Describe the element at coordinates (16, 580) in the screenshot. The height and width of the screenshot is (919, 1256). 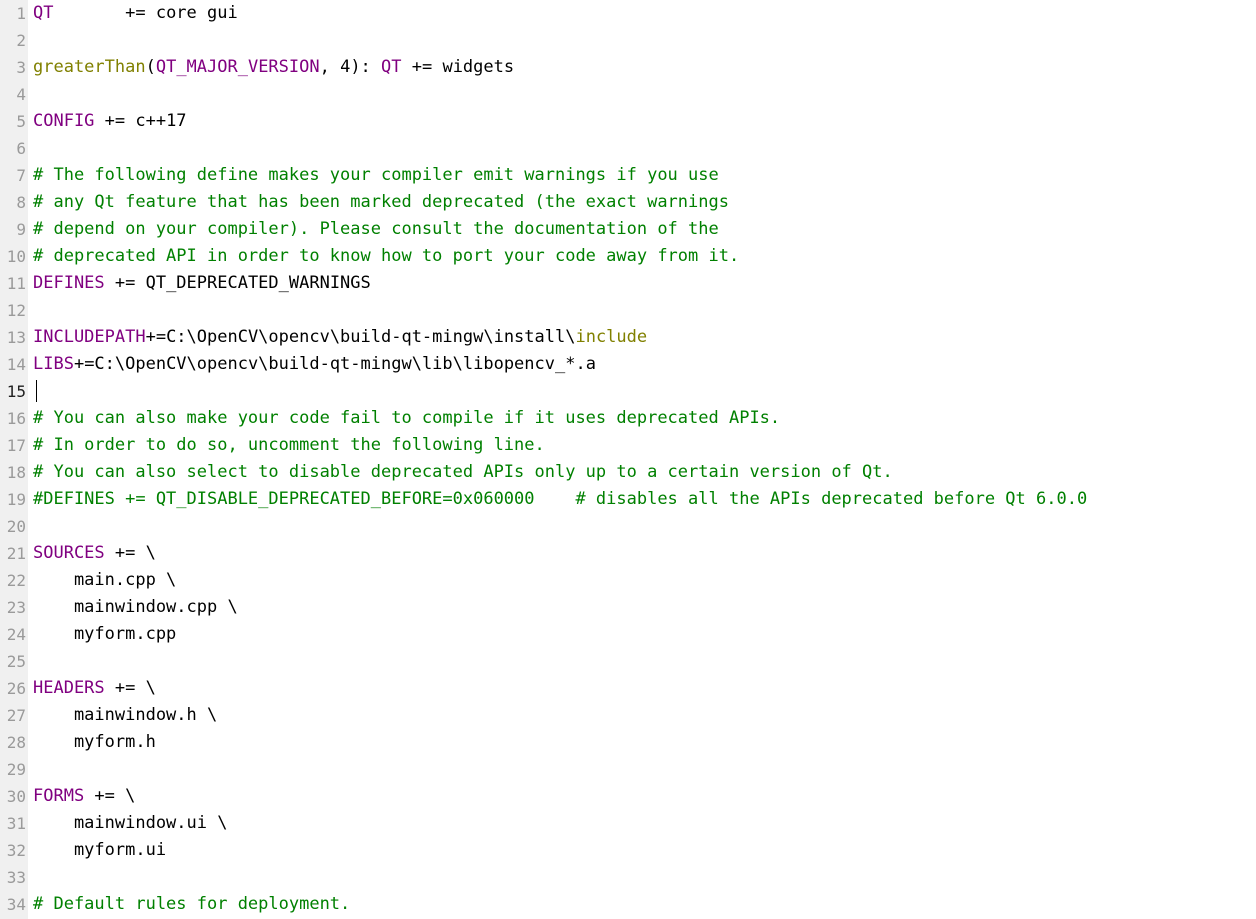
I see `line-number: 22` at that location.